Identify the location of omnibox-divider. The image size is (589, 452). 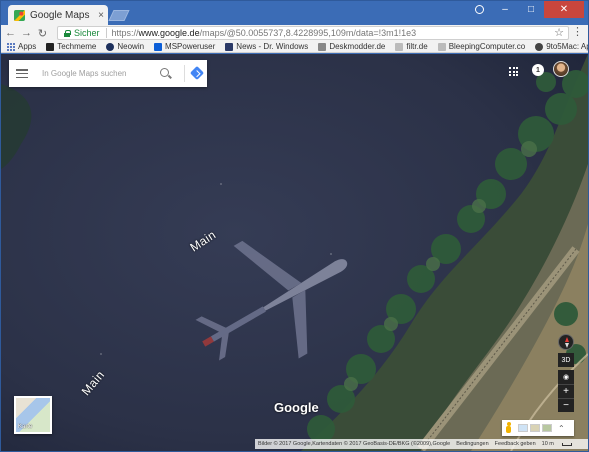
(106, 33).